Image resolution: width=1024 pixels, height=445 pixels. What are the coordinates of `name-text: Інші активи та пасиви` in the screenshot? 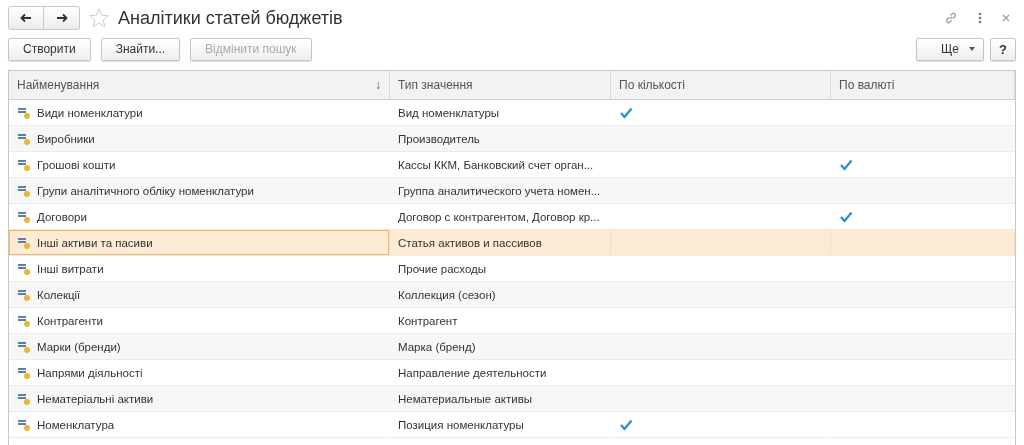 It's located at (95, 242).